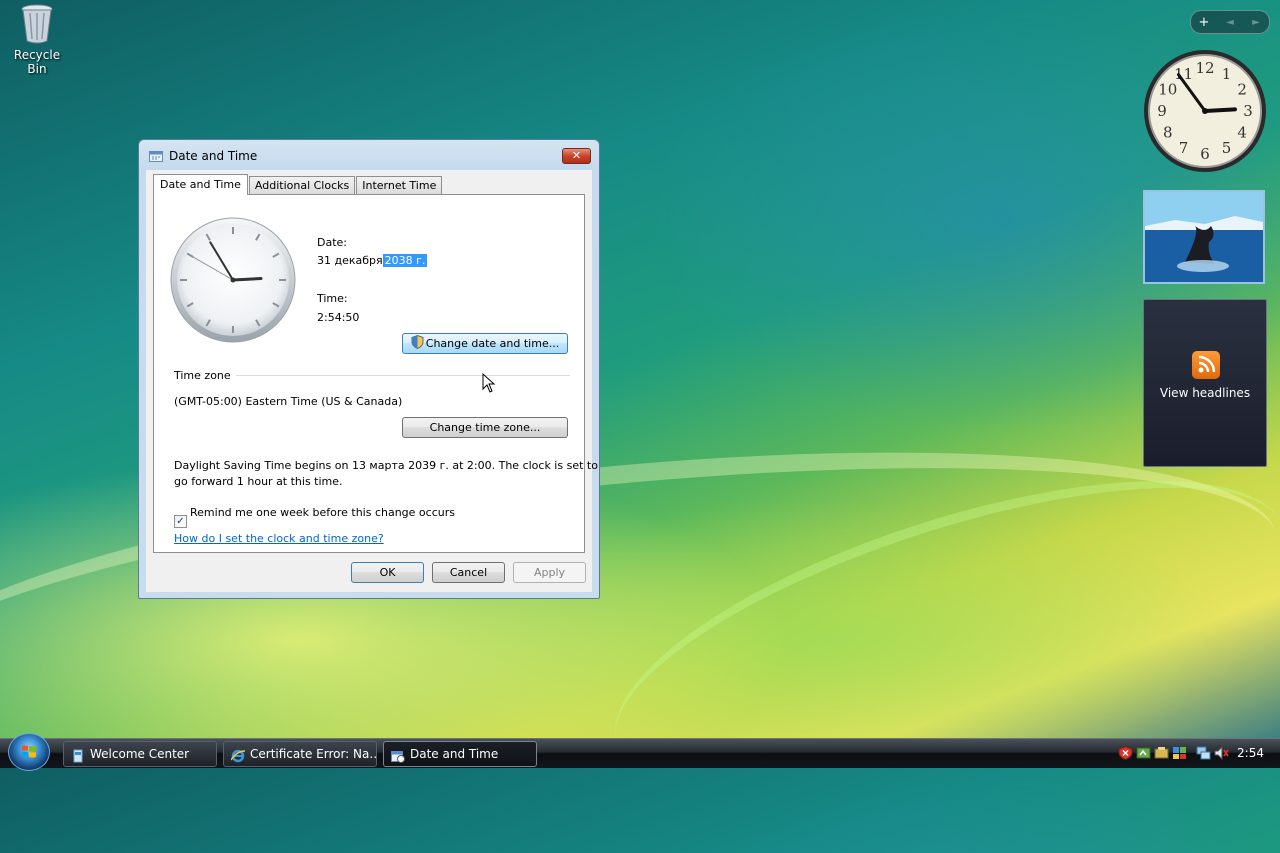 This screenshot has height=853, width=1280. I want to click on slideshow-gadget, so click(1204, 237).